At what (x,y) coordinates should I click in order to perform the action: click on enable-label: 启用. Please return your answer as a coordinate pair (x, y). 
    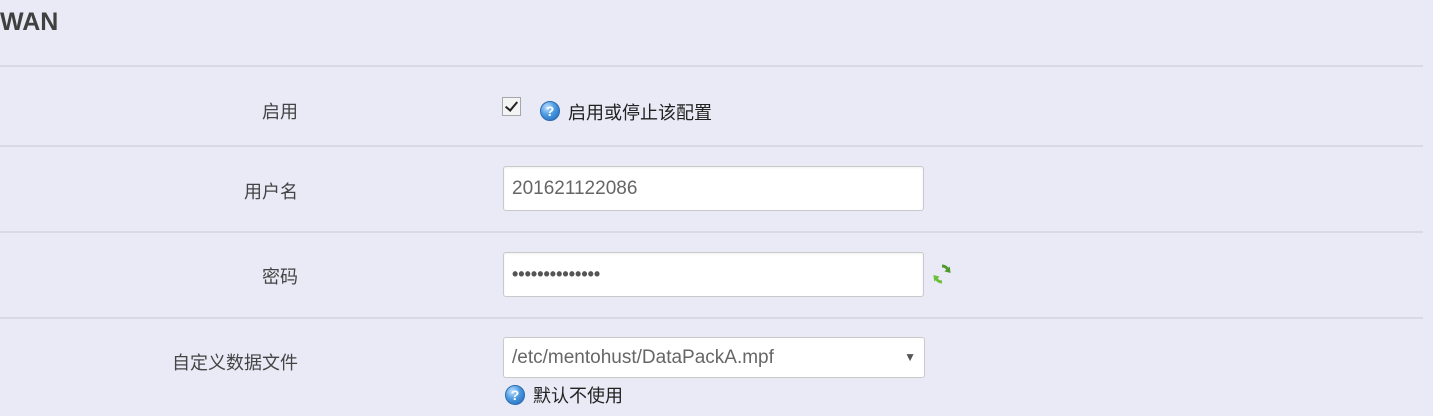
    Looking at the image, I should click on (280, 112).